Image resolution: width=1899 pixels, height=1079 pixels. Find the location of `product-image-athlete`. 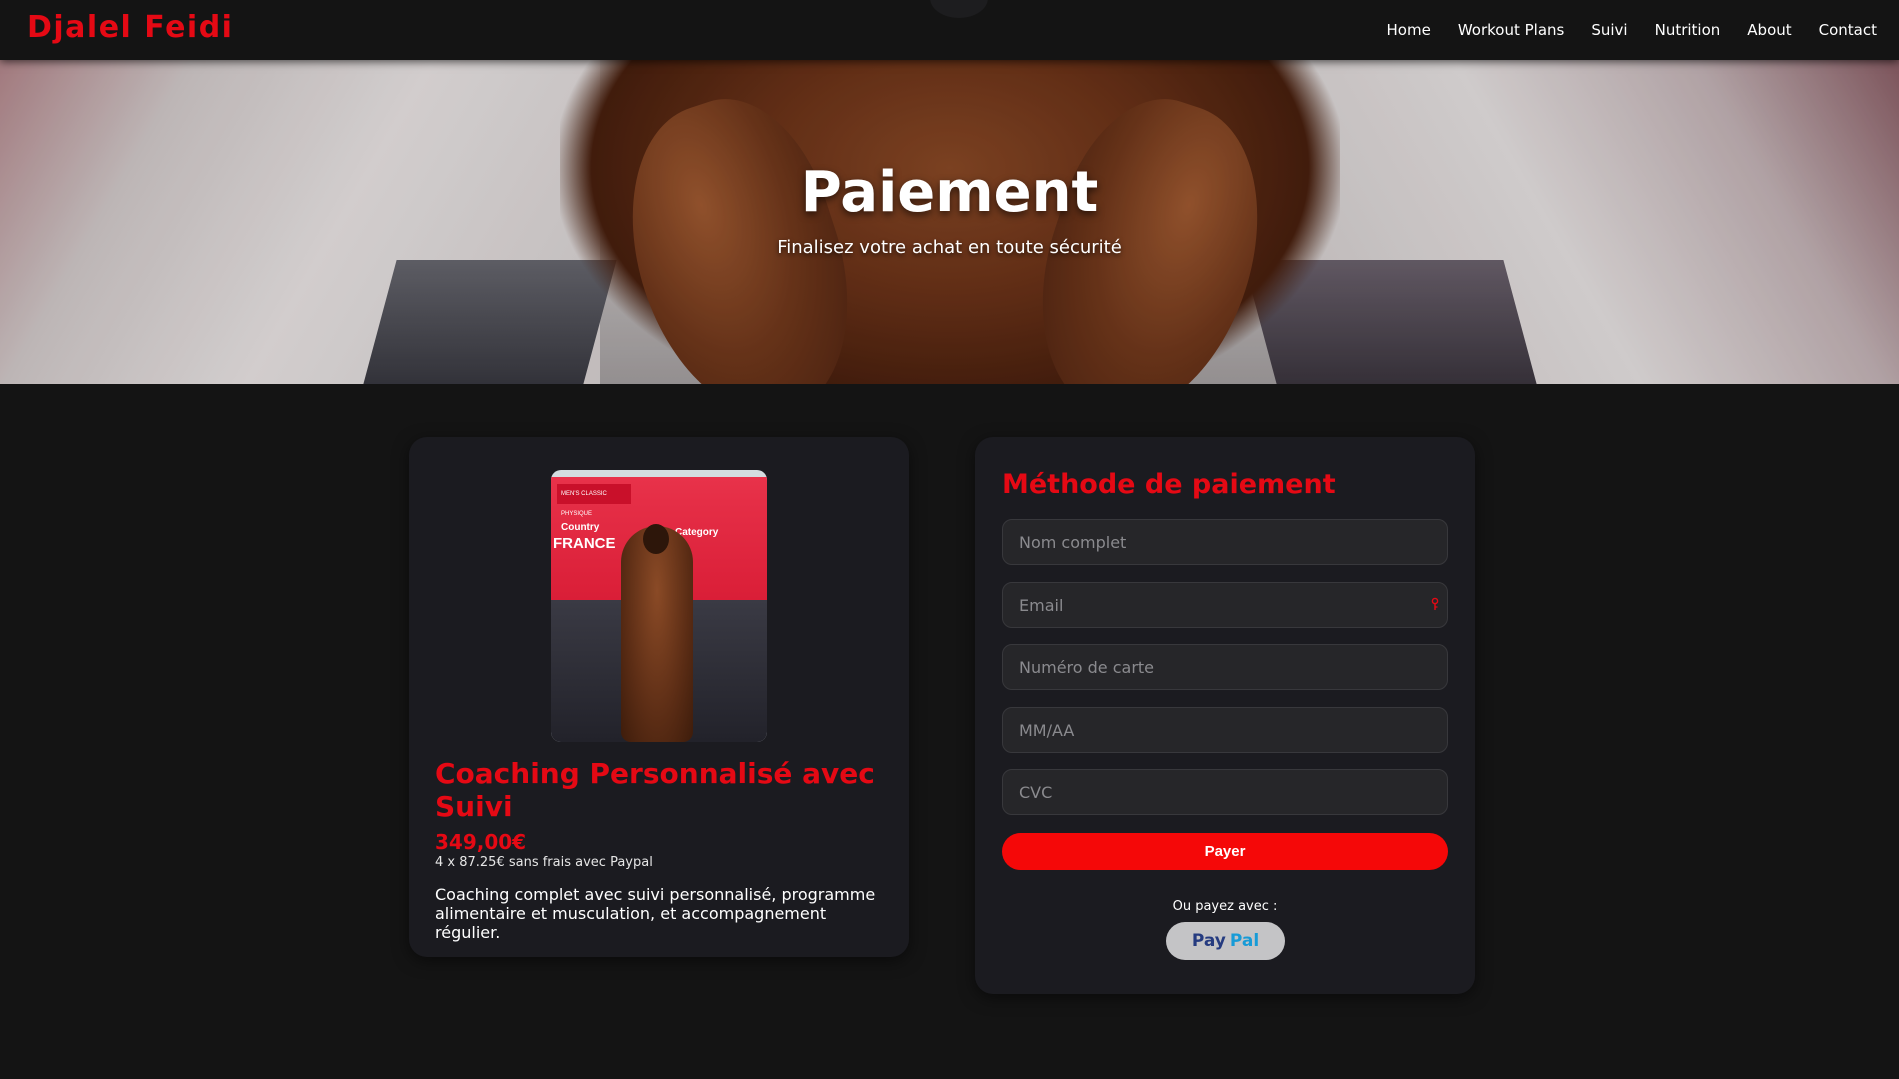

product-image-athlete is located at coordinates (657, 634).